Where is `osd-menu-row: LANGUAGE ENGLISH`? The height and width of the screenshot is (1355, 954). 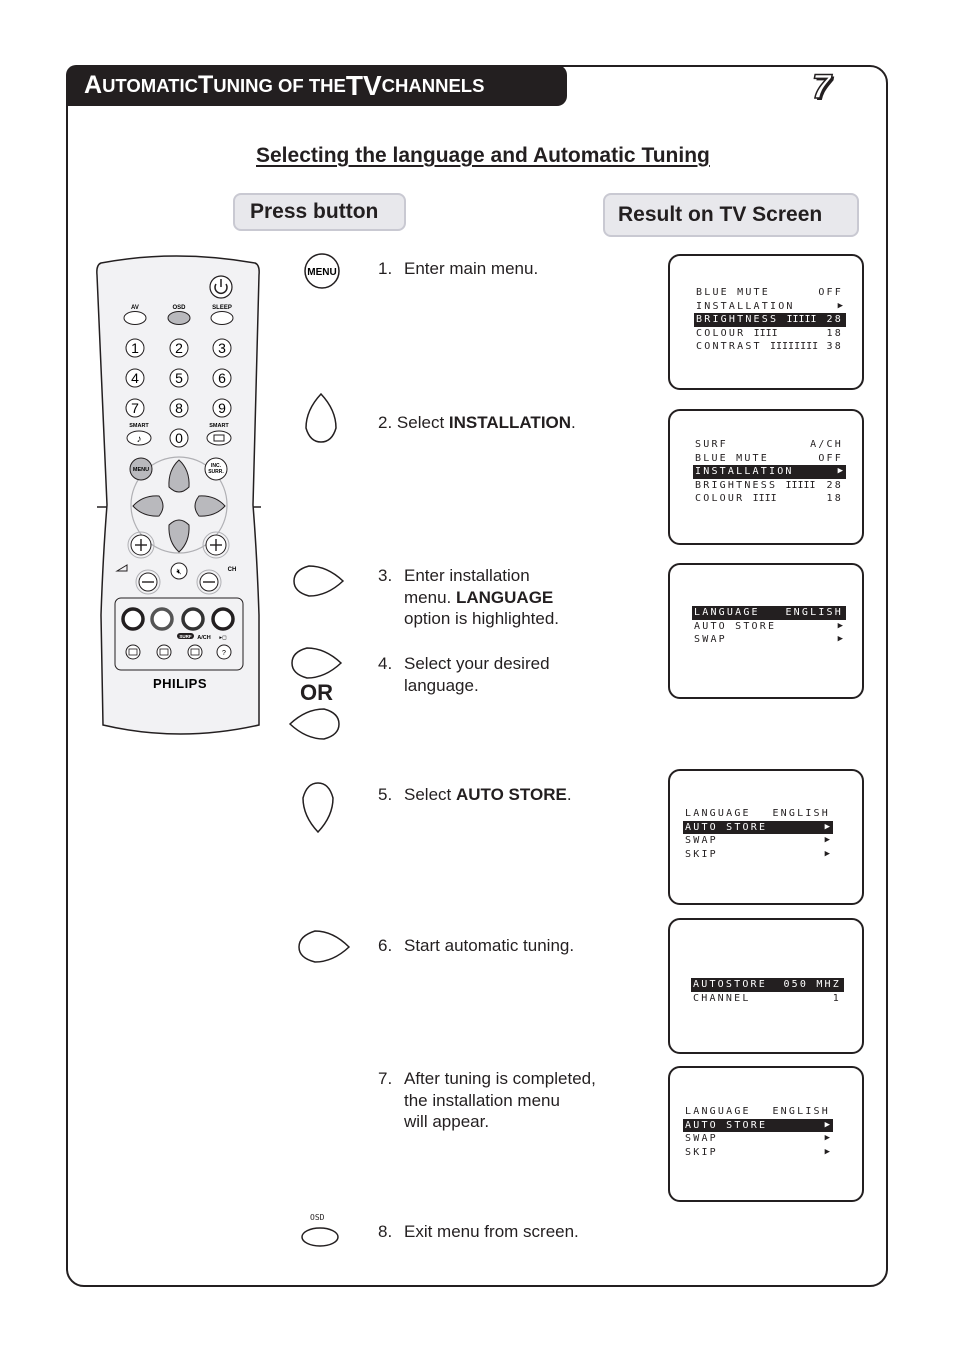
osd-menu-row: LANGUAGE ENGLISH is located at coordinates (758, 814).